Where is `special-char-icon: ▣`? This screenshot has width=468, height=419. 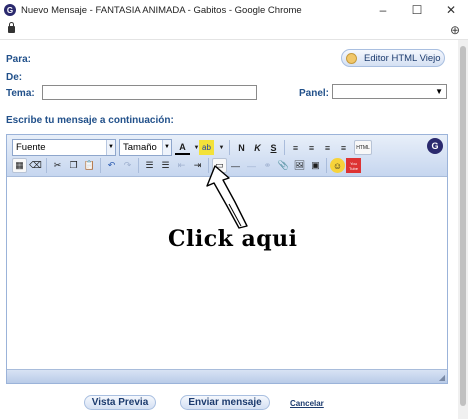
special-char-icon: ▣ is located at coordinates (315, 165).